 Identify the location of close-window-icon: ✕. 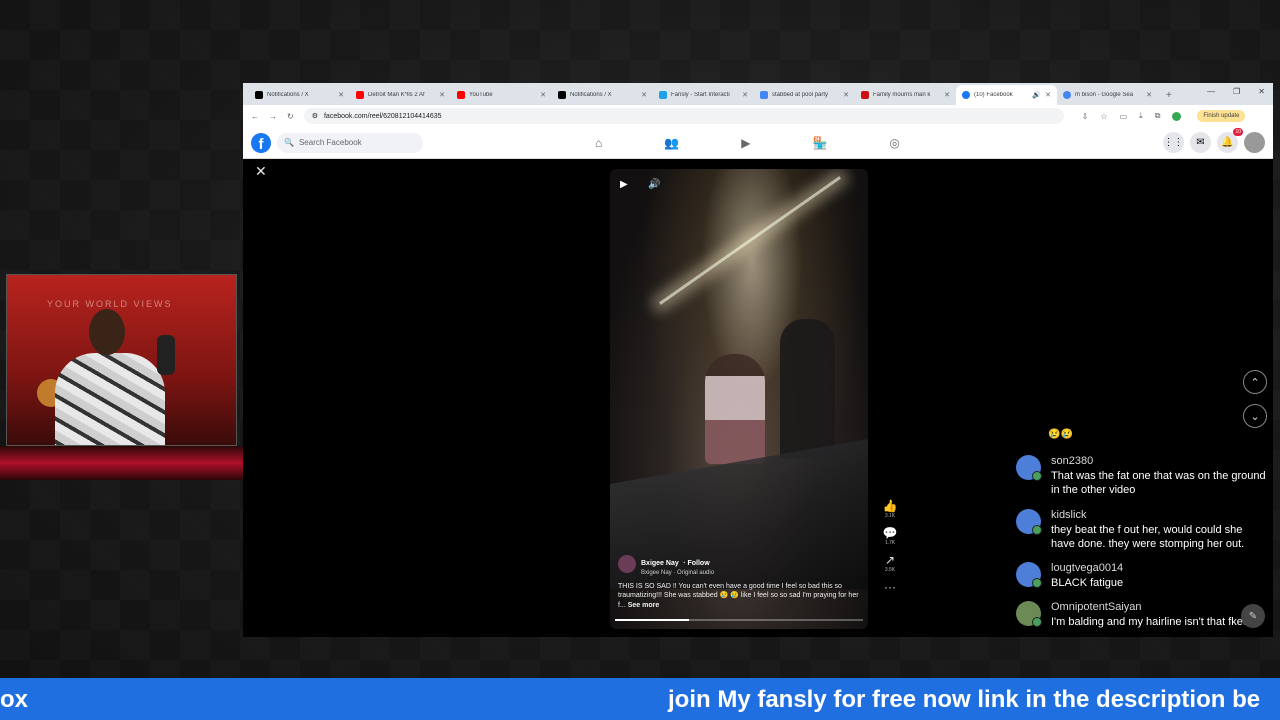
(1261, 91).